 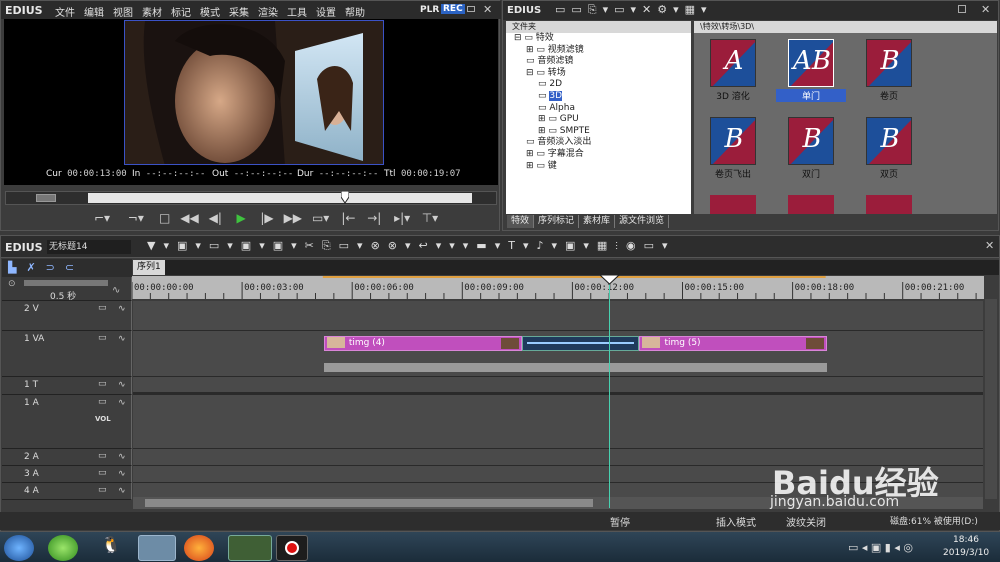 I want to click on menu-item-9: 设置, so click(x=326, y=13).